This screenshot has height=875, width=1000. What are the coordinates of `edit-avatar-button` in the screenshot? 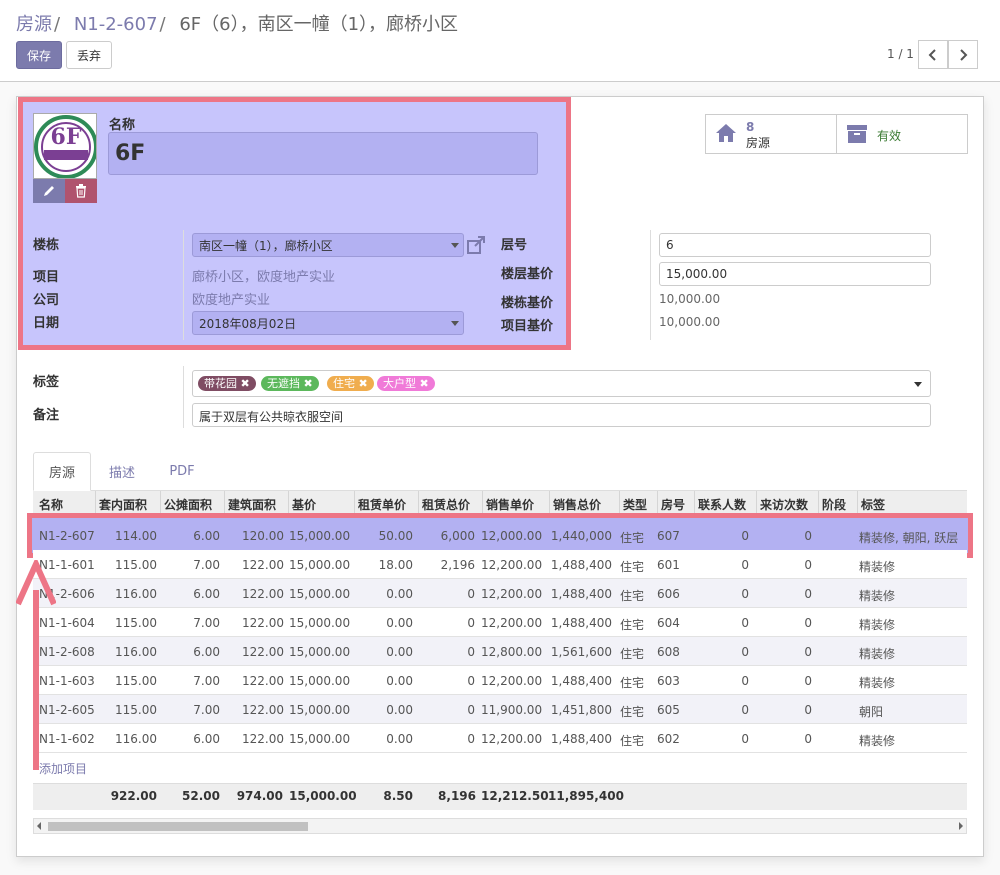 It's located at (49, 191).